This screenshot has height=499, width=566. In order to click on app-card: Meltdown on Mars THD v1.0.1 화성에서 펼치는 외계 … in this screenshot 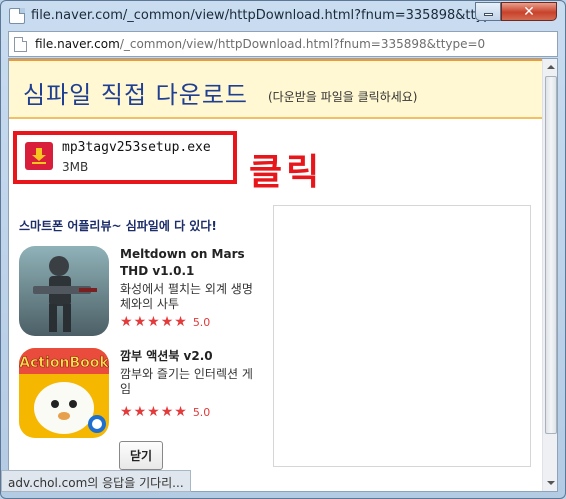, I will do `click(144, 296)`.